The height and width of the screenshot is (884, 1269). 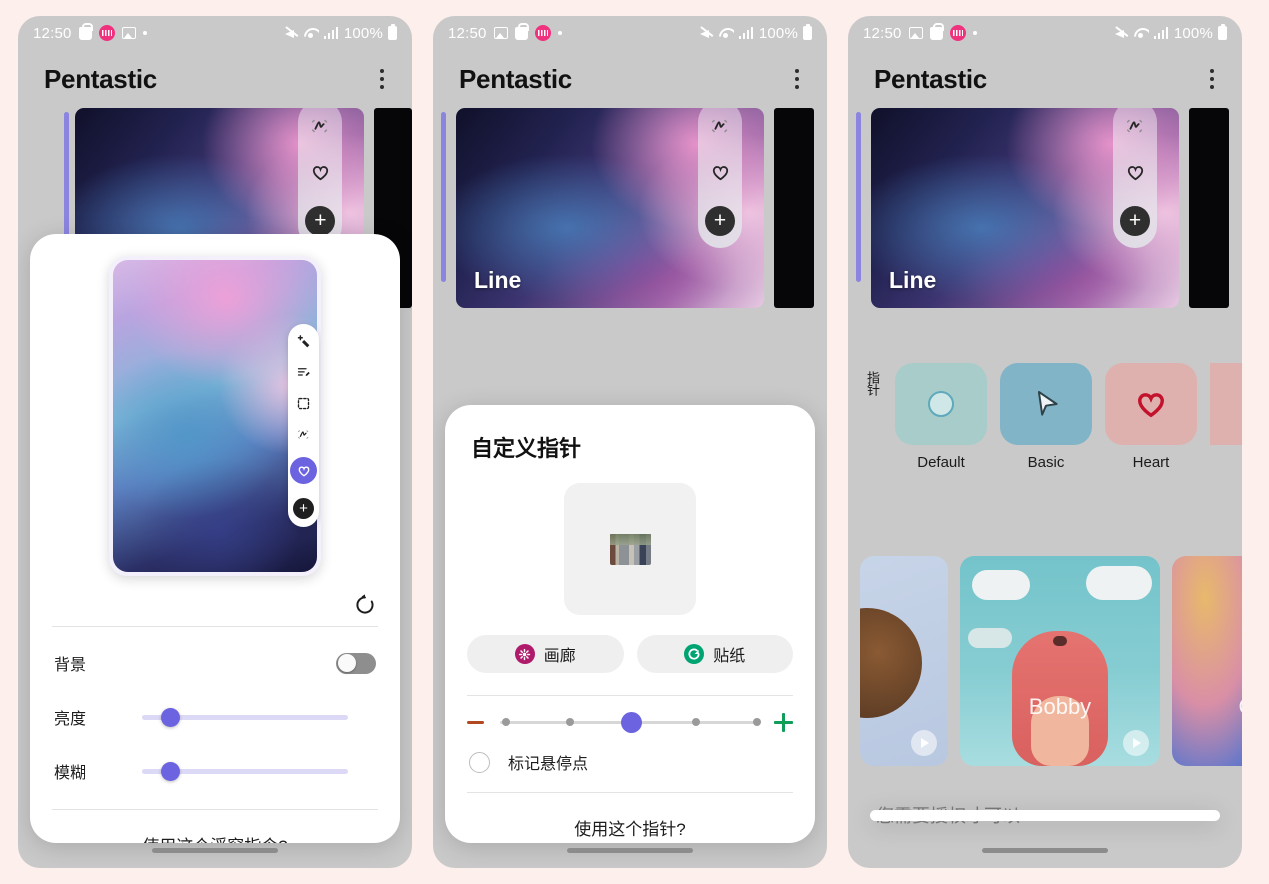 I want to click on sticker-icon, so click(x=694, y=654).